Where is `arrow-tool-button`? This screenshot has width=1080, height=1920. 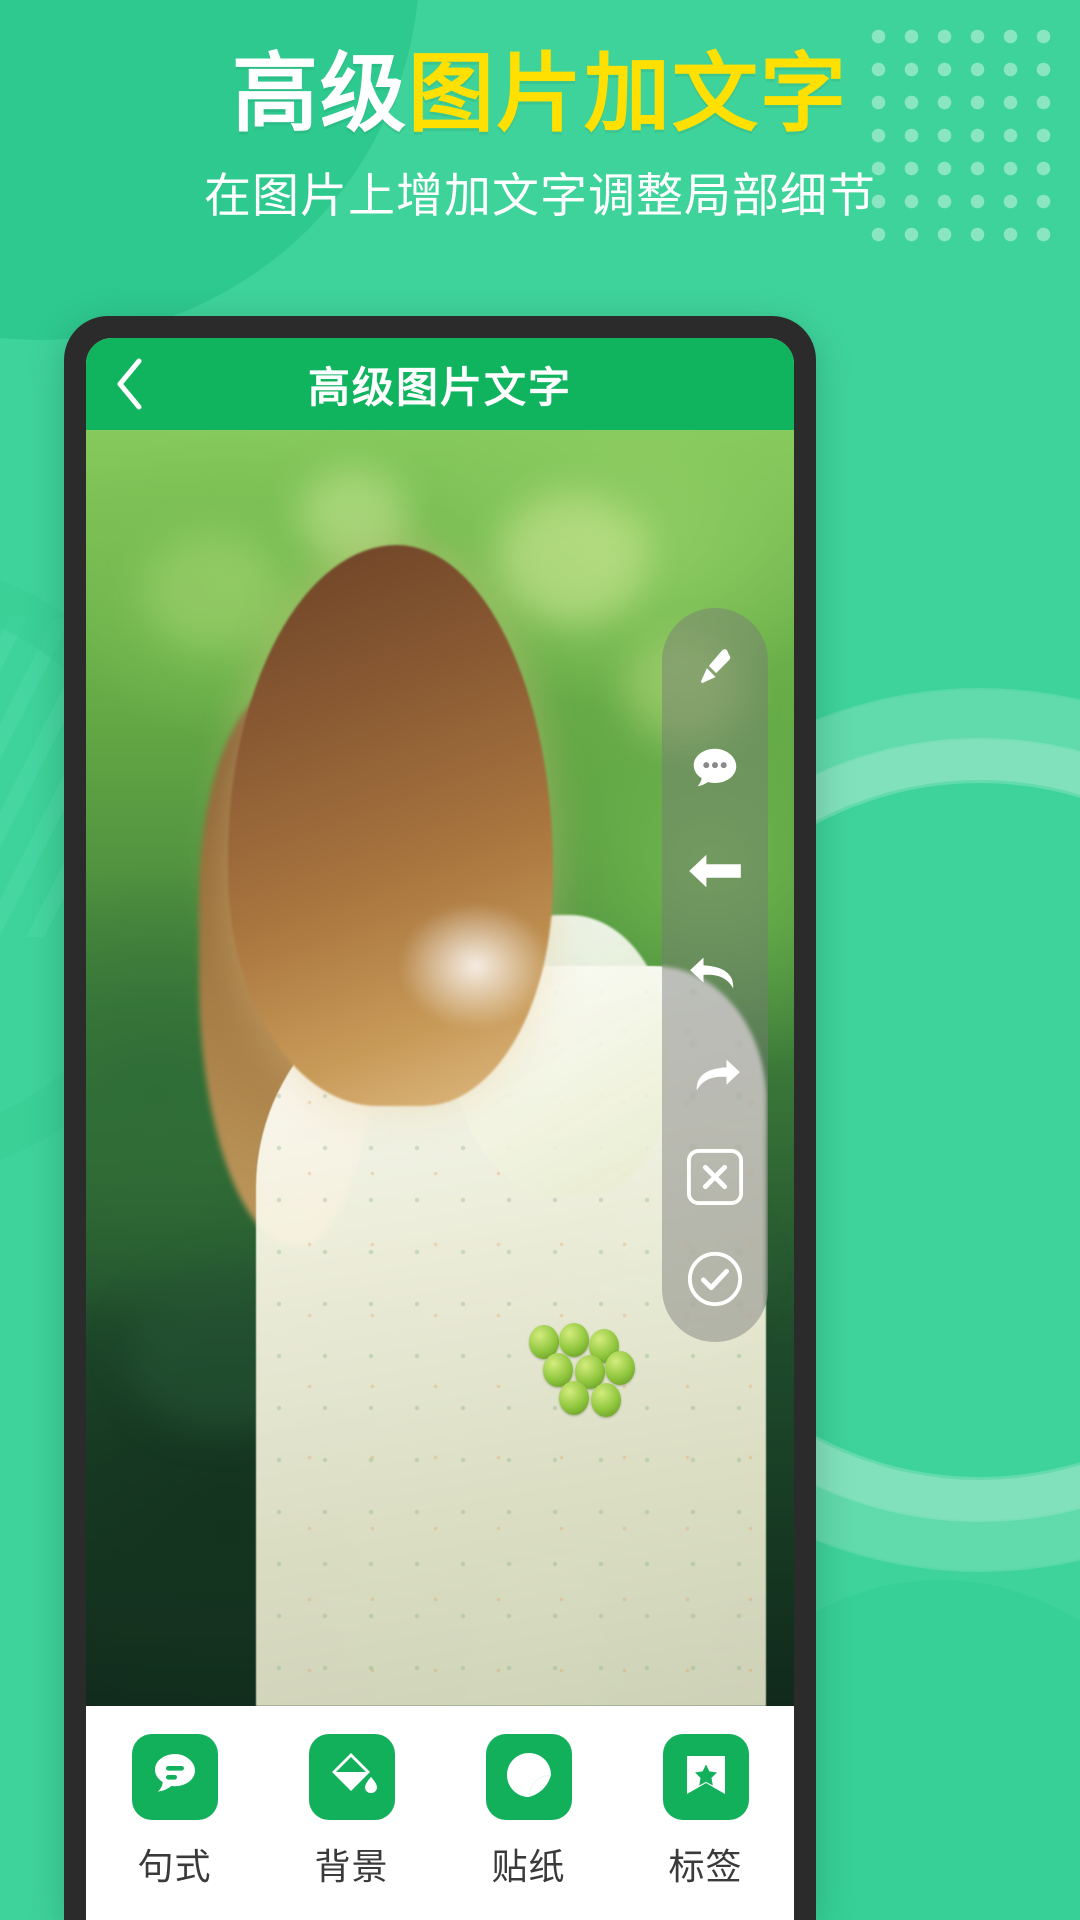
arrow-tool-button is located at coordinates (715, 871).